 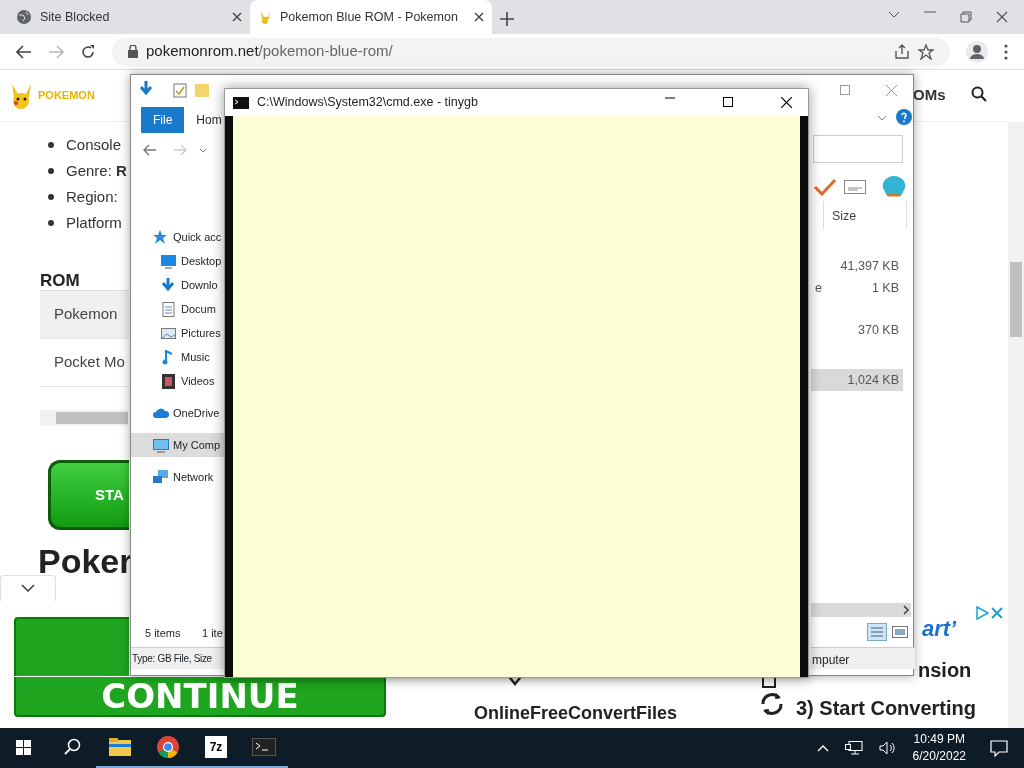 I want to click on thumbnail-view-icon, so click(x=900, y=632).